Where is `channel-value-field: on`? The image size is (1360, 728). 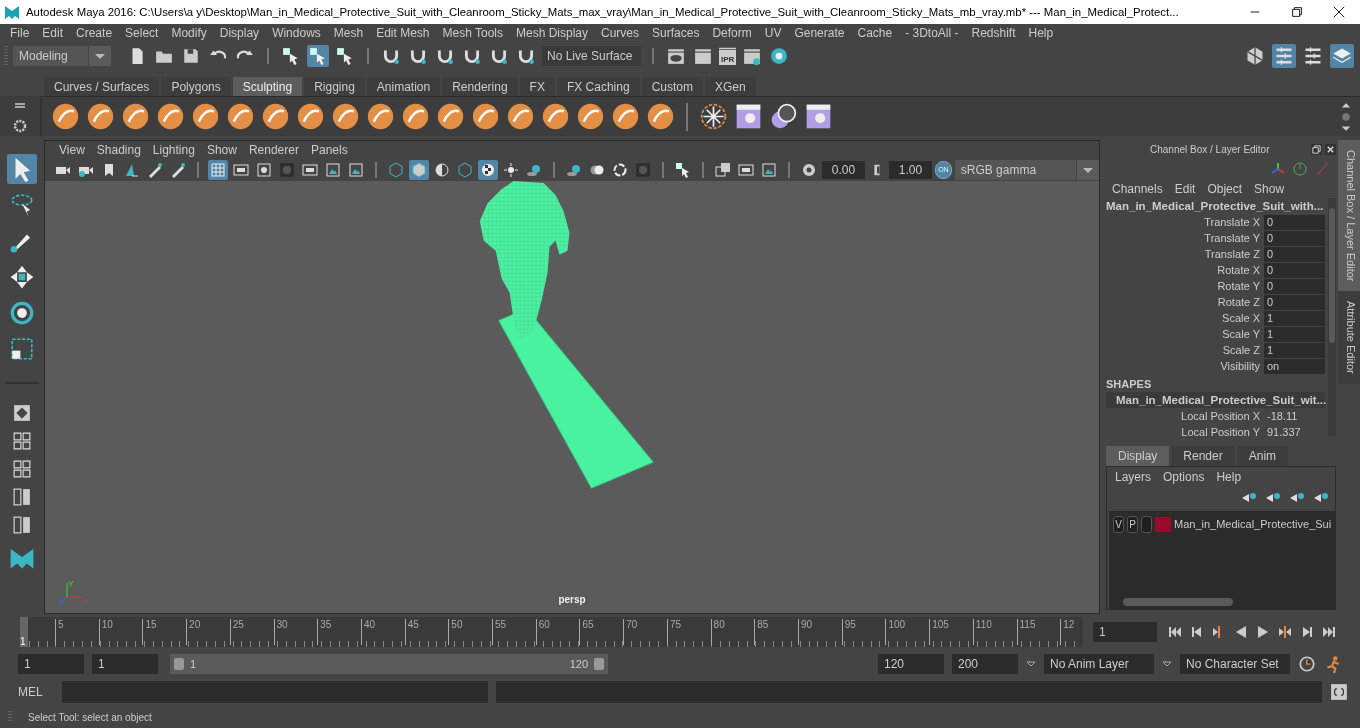
channel-value-field: on is located at coordinates (1294, 366).